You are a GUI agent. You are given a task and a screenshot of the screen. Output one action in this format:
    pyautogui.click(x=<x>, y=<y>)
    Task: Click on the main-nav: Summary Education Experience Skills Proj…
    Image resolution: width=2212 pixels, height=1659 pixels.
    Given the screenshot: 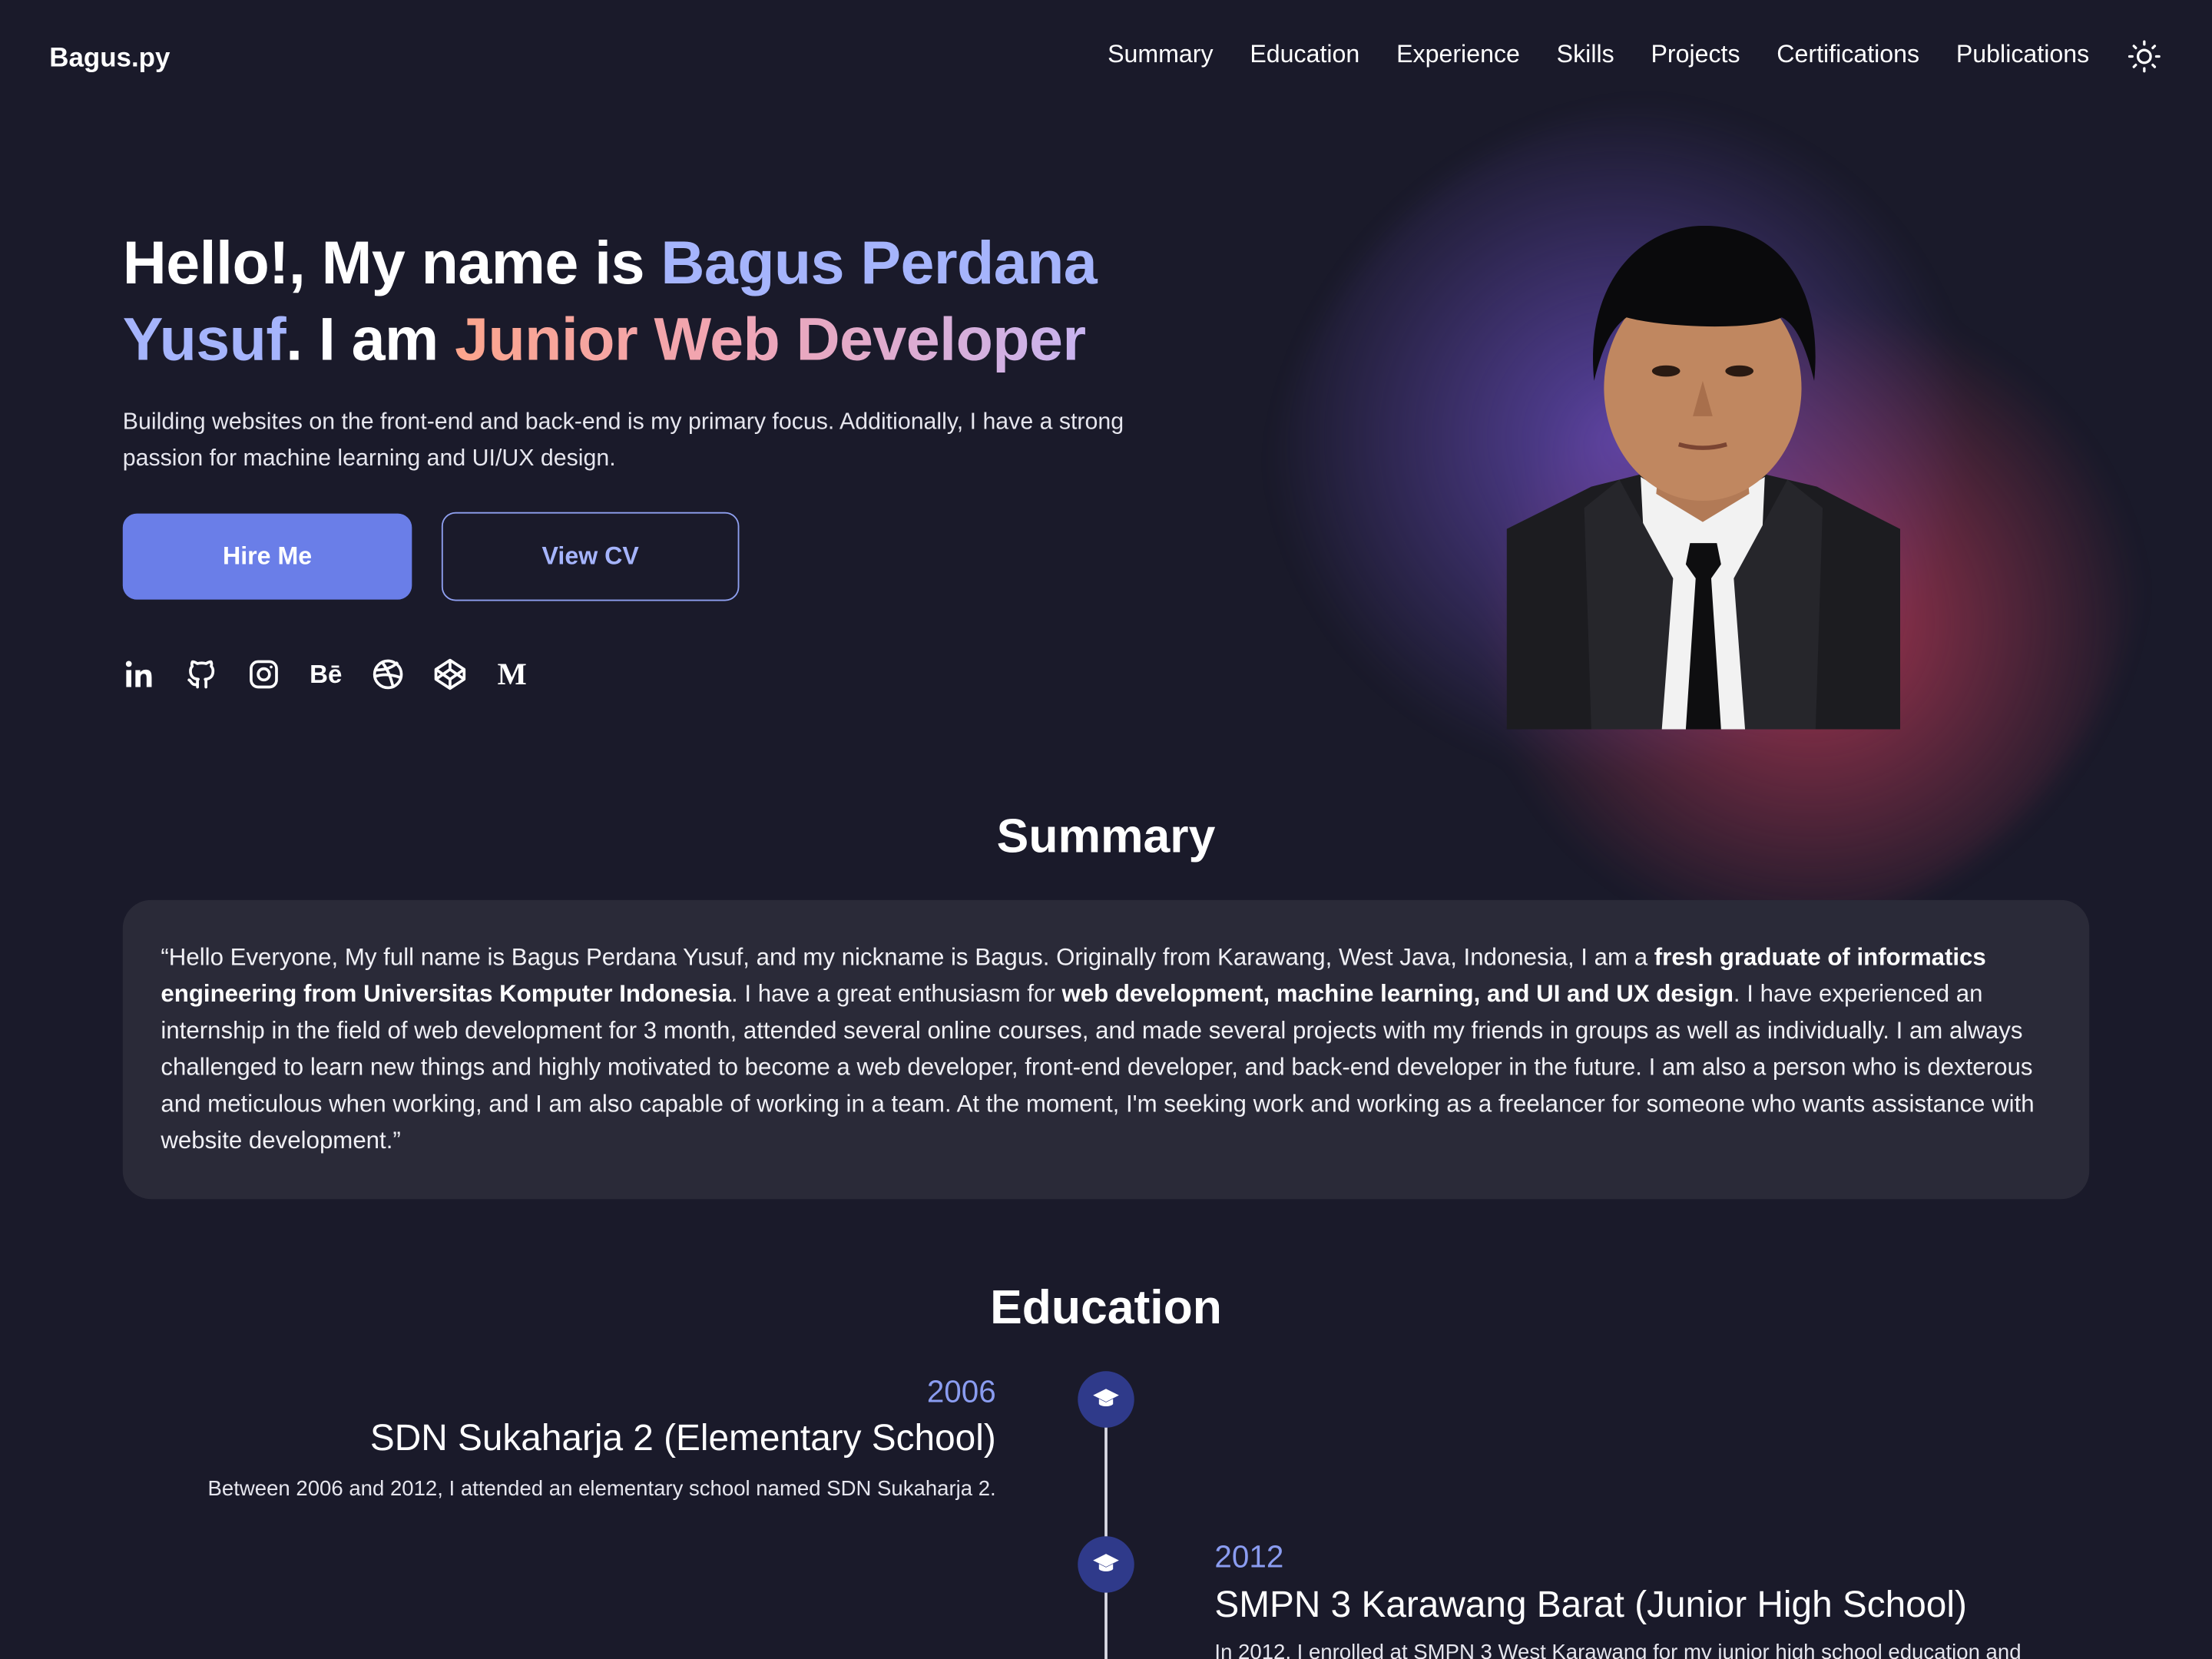 What is the action you would take?
    pyautogui.click(x=1599, y=54)
    